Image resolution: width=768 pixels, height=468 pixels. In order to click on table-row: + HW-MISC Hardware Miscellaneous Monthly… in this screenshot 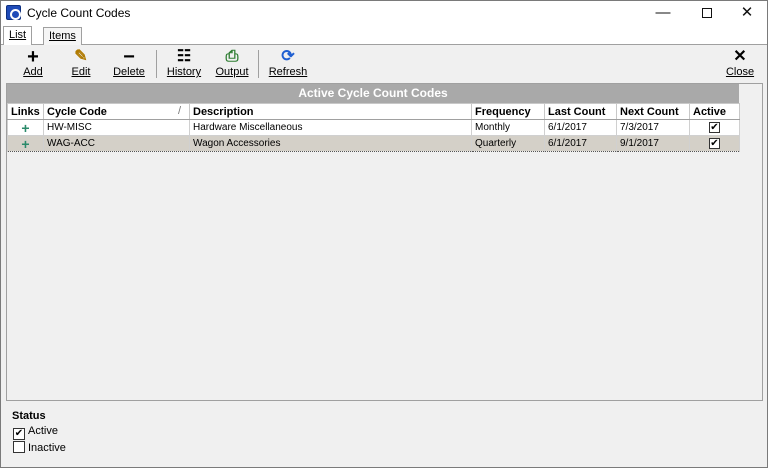, I will do `click(373, 127)`.